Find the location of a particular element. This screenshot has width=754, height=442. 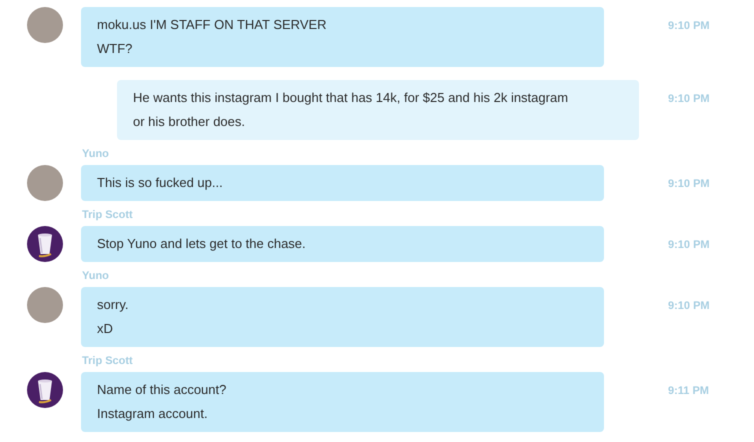

message-text: sorry. is located at coordinates (113, 305).